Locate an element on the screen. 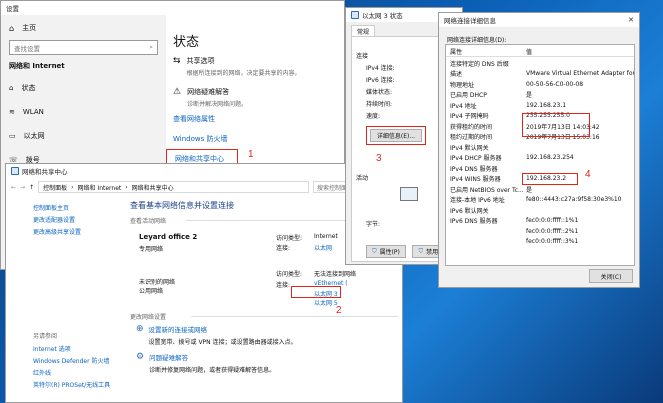 This screenshot has width=663, height=403. task-troubleshoot: ⚙ 问题疑难解答 诊断并修复网络问题，或者获得疑难解答信息。 is located at coordinates (205, 363).